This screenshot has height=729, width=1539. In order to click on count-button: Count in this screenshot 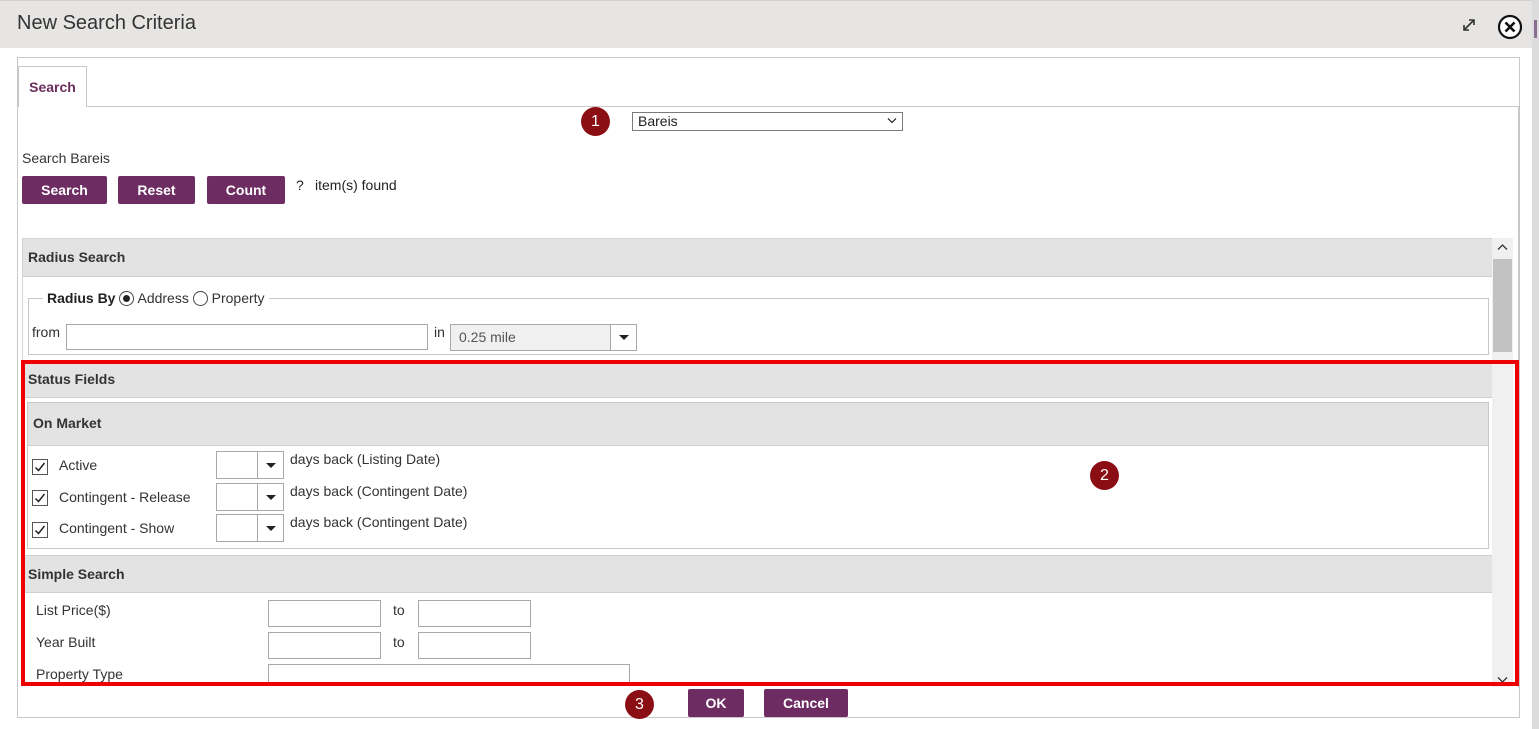, I will do `click(246, 190)`.